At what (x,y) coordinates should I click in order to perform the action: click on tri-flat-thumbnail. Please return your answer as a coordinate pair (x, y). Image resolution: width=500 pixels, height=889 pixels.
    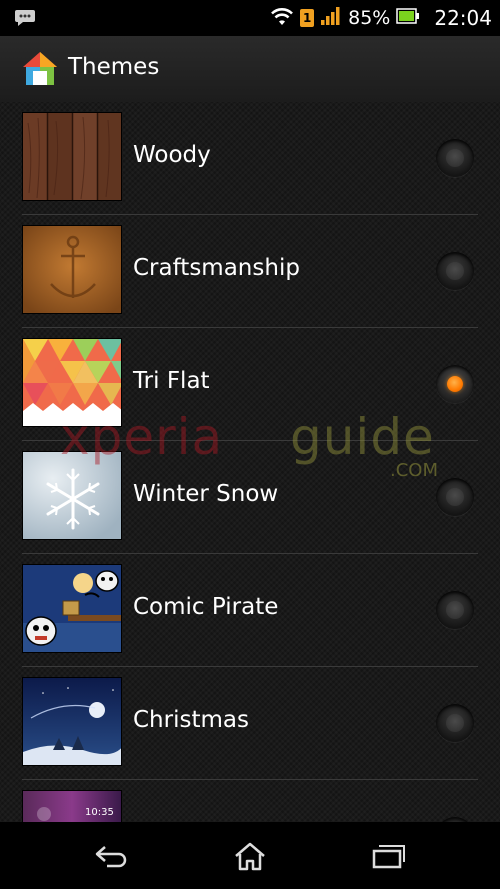
    Looking at the image, I should click on (72, 382).